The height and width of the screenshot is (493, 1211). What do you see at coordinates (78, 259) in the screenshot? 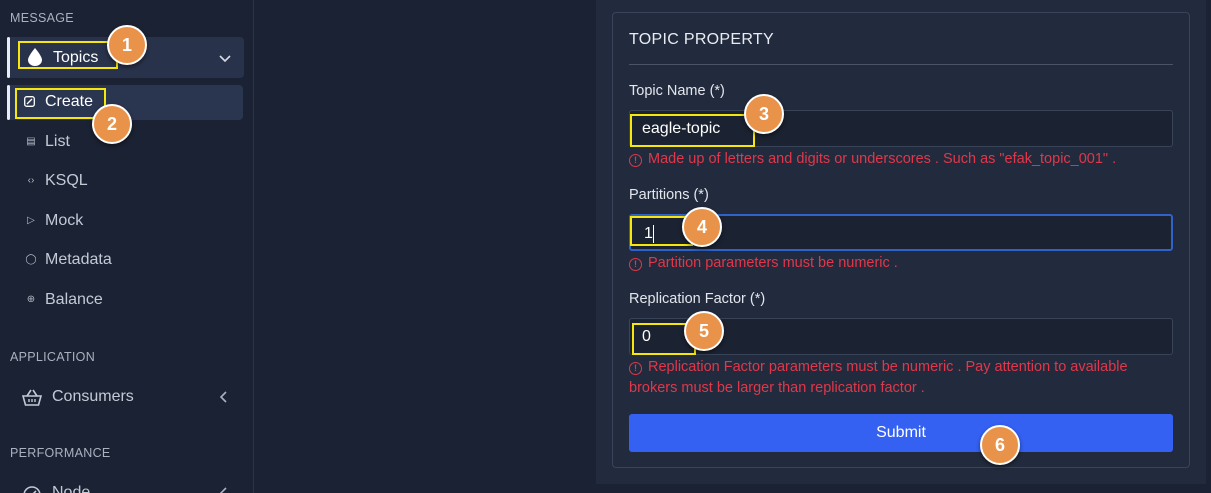
I see `sidebar-item-label: Metadata` at bounding box center [78, 259].